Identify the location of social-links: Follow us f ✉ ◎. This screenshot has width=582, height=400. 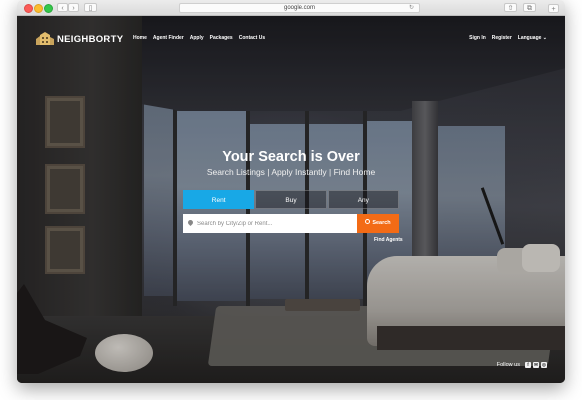
(522, 365).